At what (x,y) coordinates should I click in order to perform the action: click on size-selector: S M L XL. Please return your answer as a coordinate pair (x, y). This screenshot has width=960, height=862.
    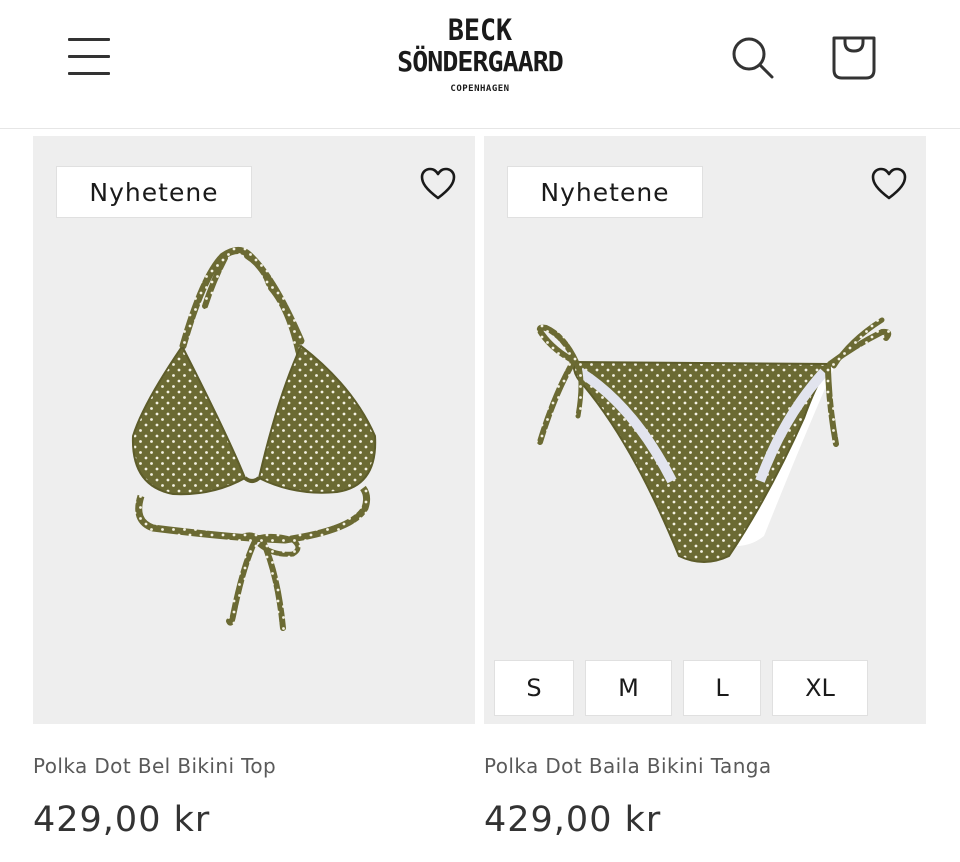
    Looking at the image, I should click on (681, 688).